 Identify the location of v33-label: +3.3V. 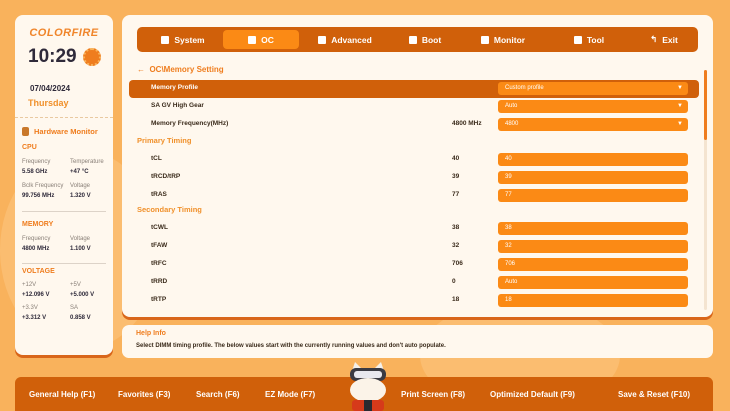
(30, 308).